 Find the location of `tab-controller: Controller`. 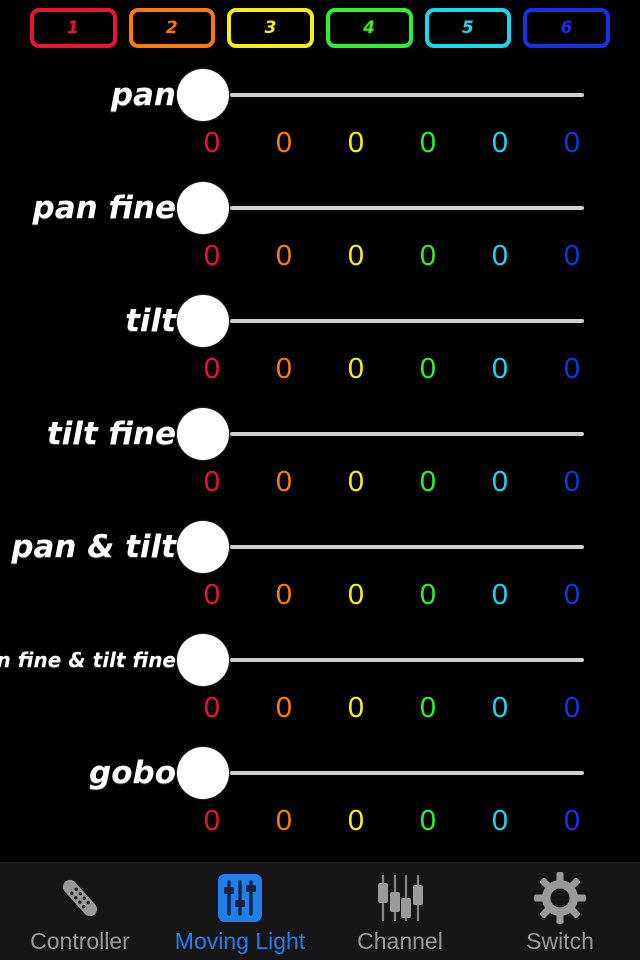

tab-controller: Controller is located at coordinates (80, 911).